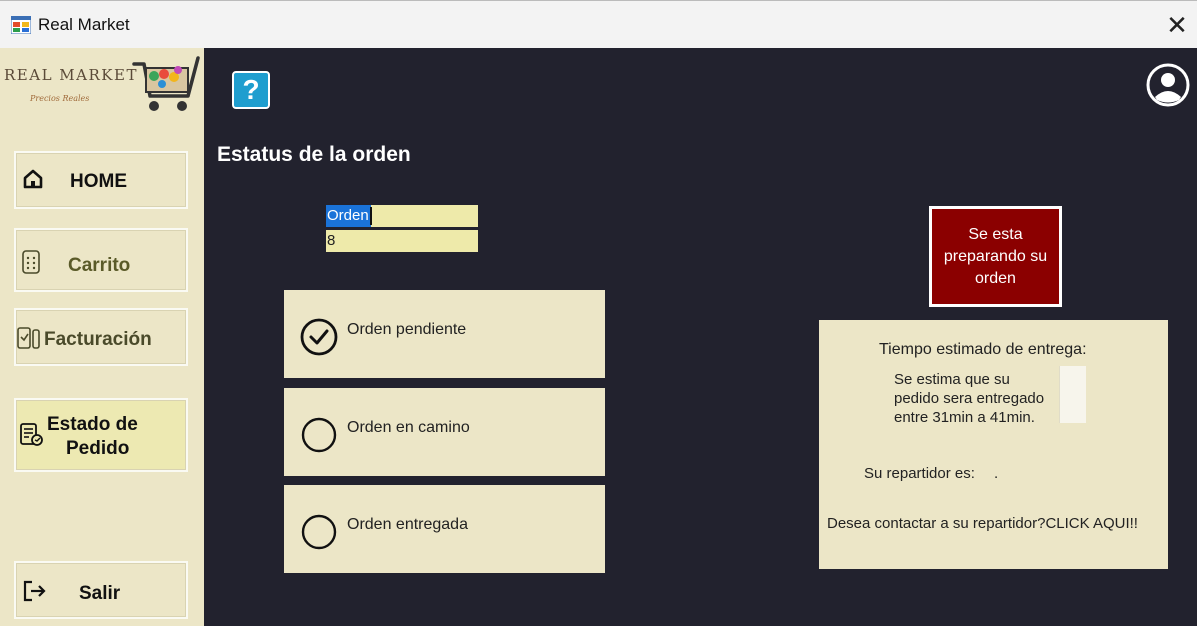  Describe the element at coordinates (166, 83) in the screenshot. I see `shopping-cart-icon` at that location.